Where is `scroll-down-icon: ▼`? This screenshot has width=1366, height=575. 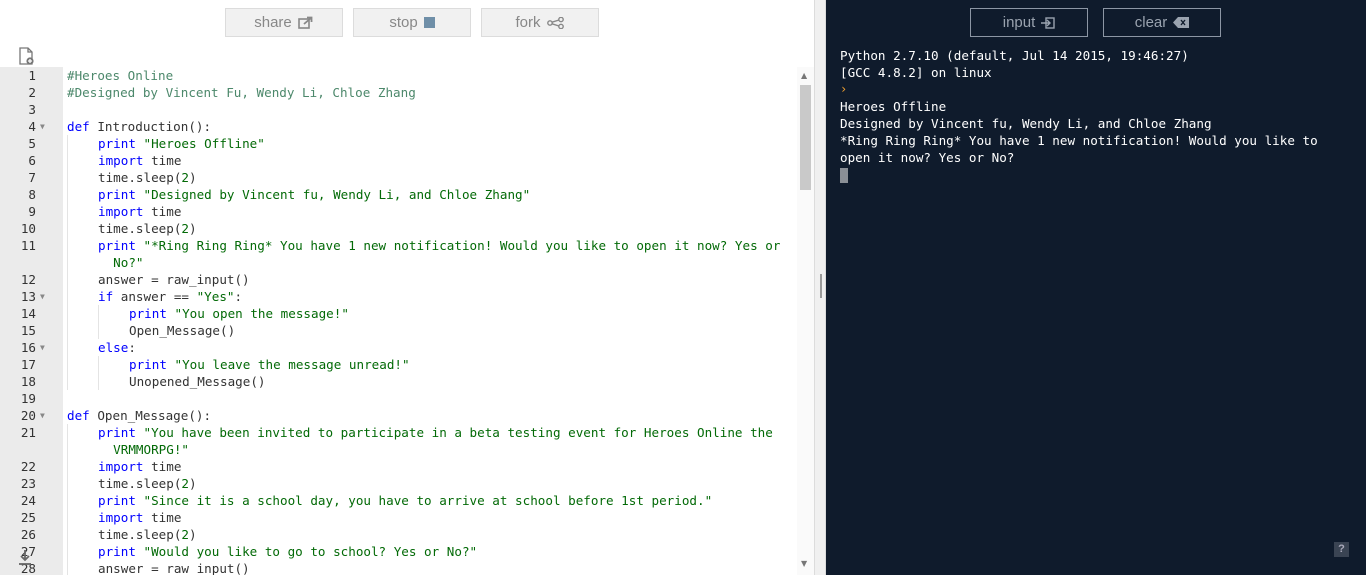 scroll-down-icon: ▼ is located at coordinates (804, 563).